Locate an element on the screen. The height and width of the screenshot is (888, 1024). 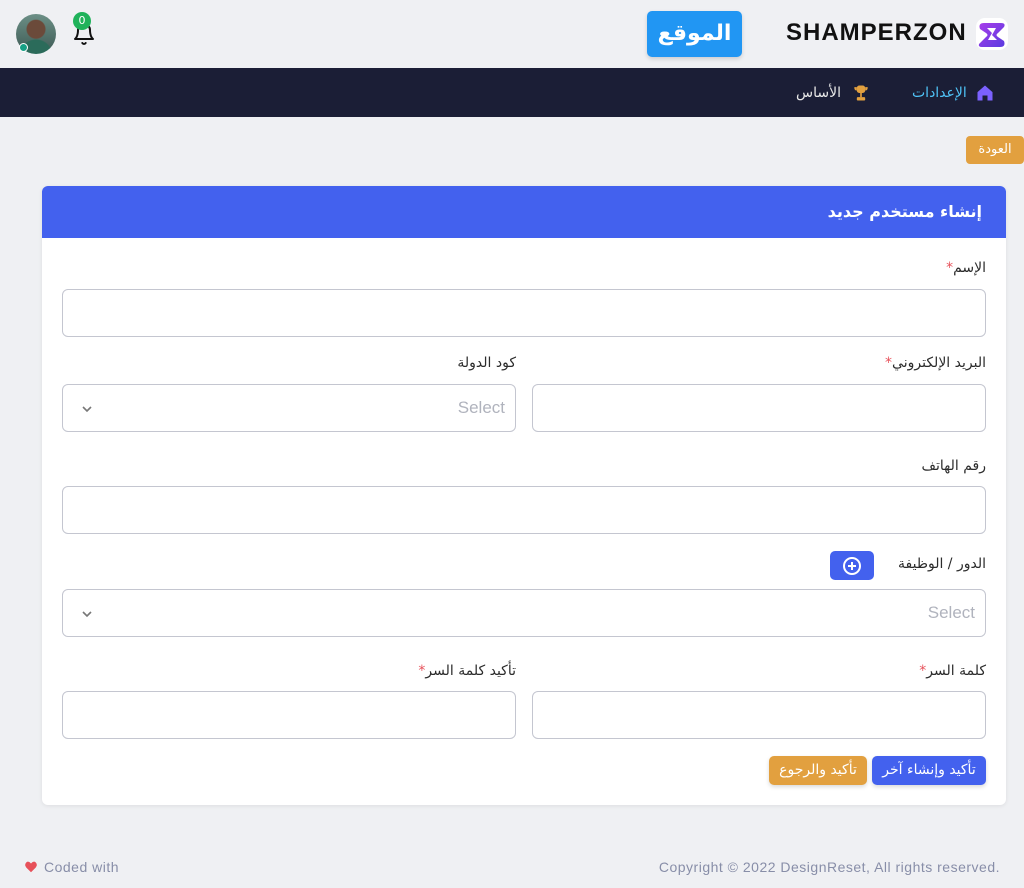
nav-item-base: الأساس is located at coordinates (833, 92).